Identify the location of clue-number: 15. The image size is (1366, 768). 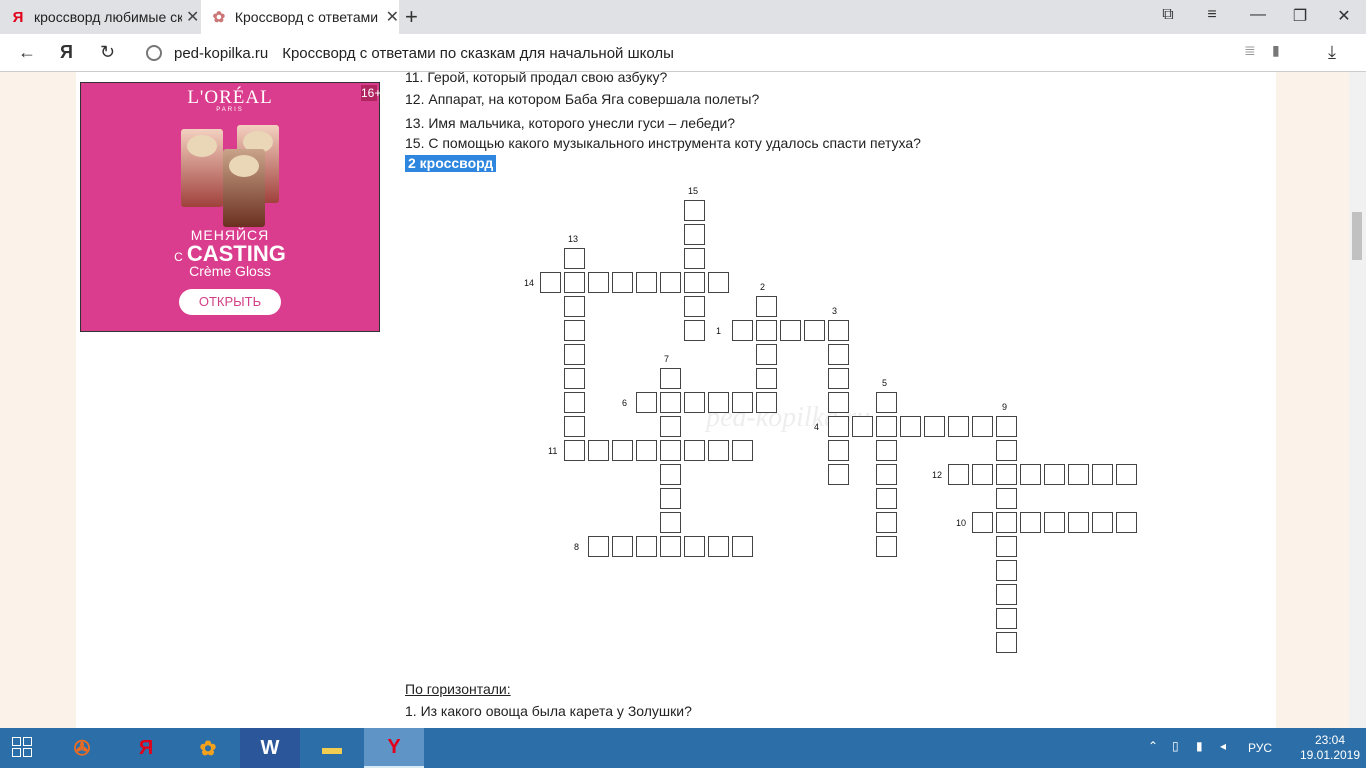
(693, 191).